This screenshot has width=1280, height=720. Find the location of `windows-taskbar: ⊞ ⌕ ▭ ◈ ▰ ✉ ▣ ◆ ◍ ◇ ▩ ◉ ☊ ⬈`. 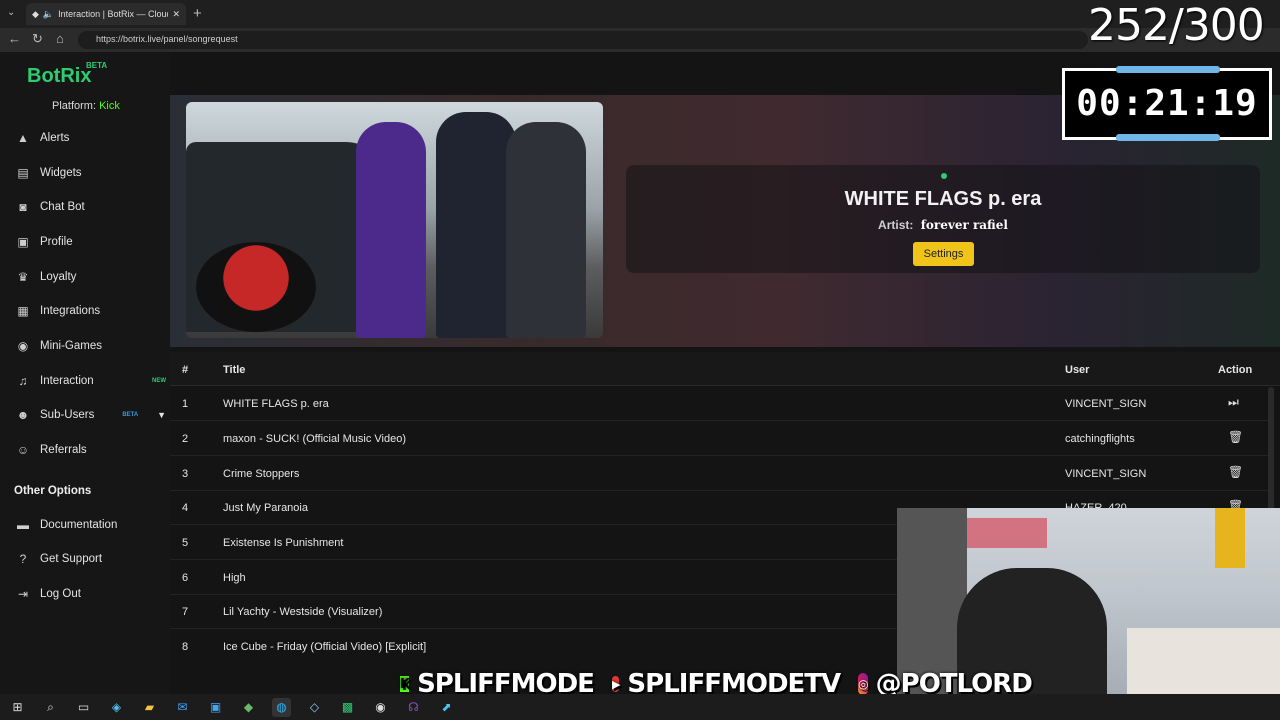

windows-taskbar: ⊞ ⌕ ▭ ◈ ▰ ✉ ▣ ◆ ◍ ◇ ▩ ◉ ☊ ⬈ is located at coordinates (640, 707).